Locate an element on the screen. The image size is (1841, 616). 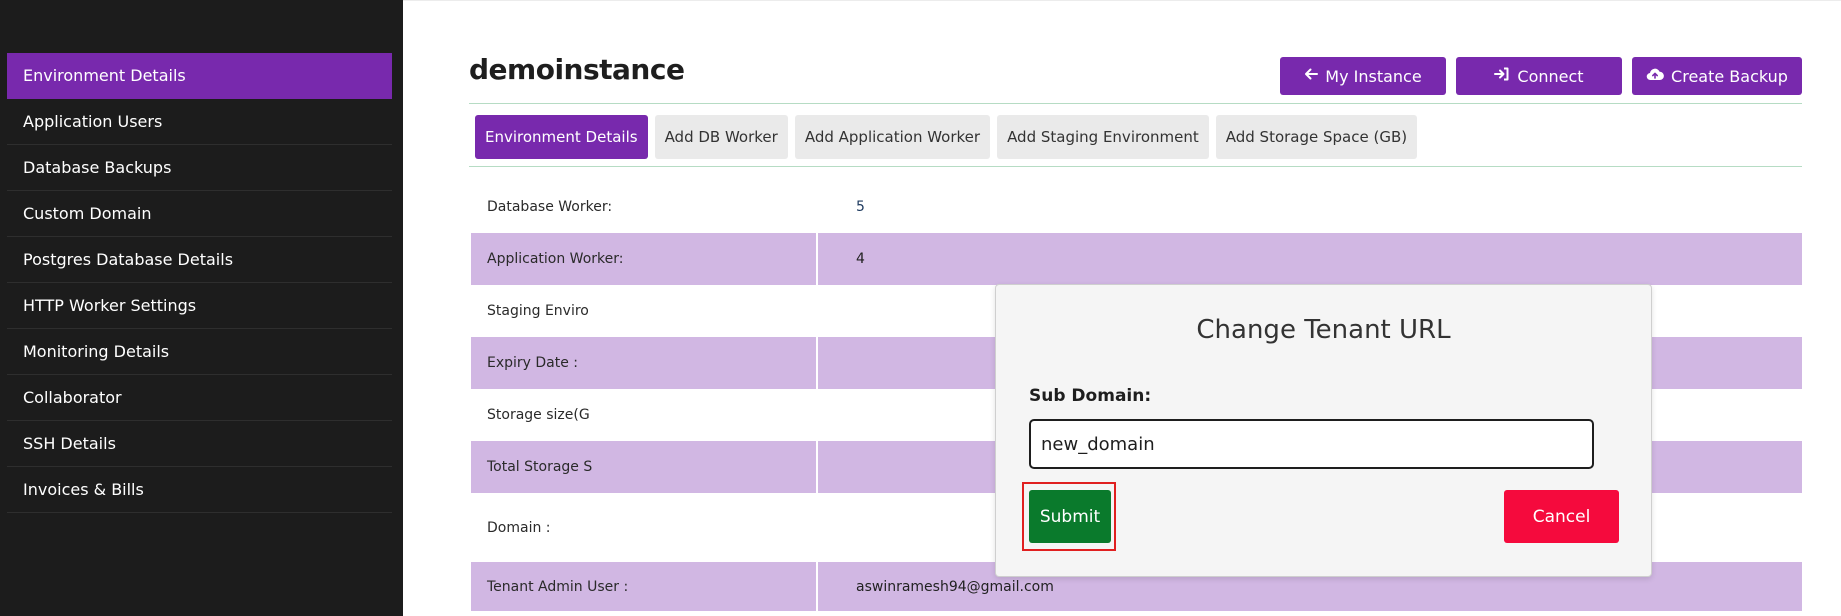
my-instance-button: My Instance is located at coordinates (1363, 76).